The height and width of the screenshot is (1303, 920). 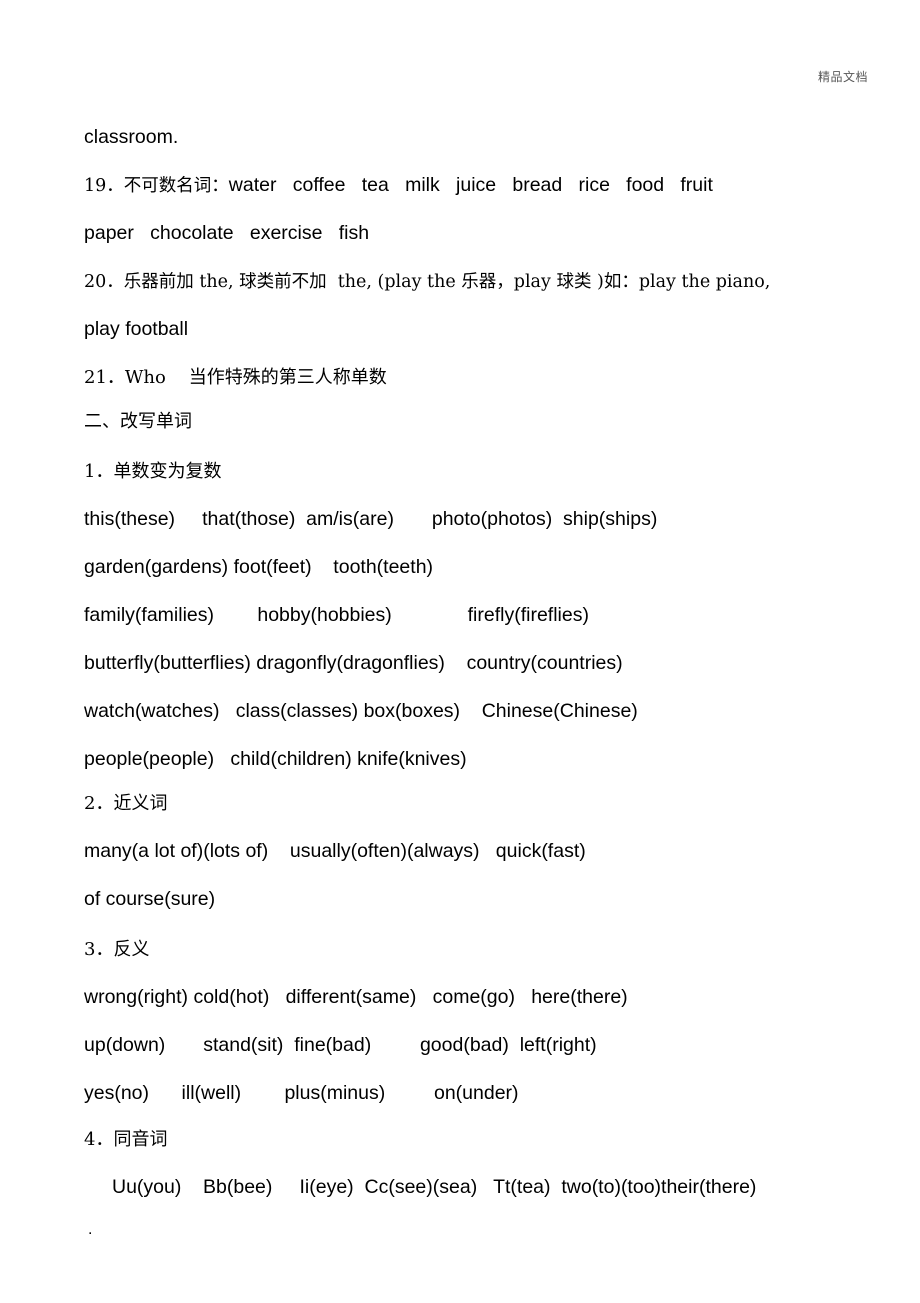 I want to click on text-line-item-19-cont: paper chocolate exercise fish, so click(x=479, y=219).